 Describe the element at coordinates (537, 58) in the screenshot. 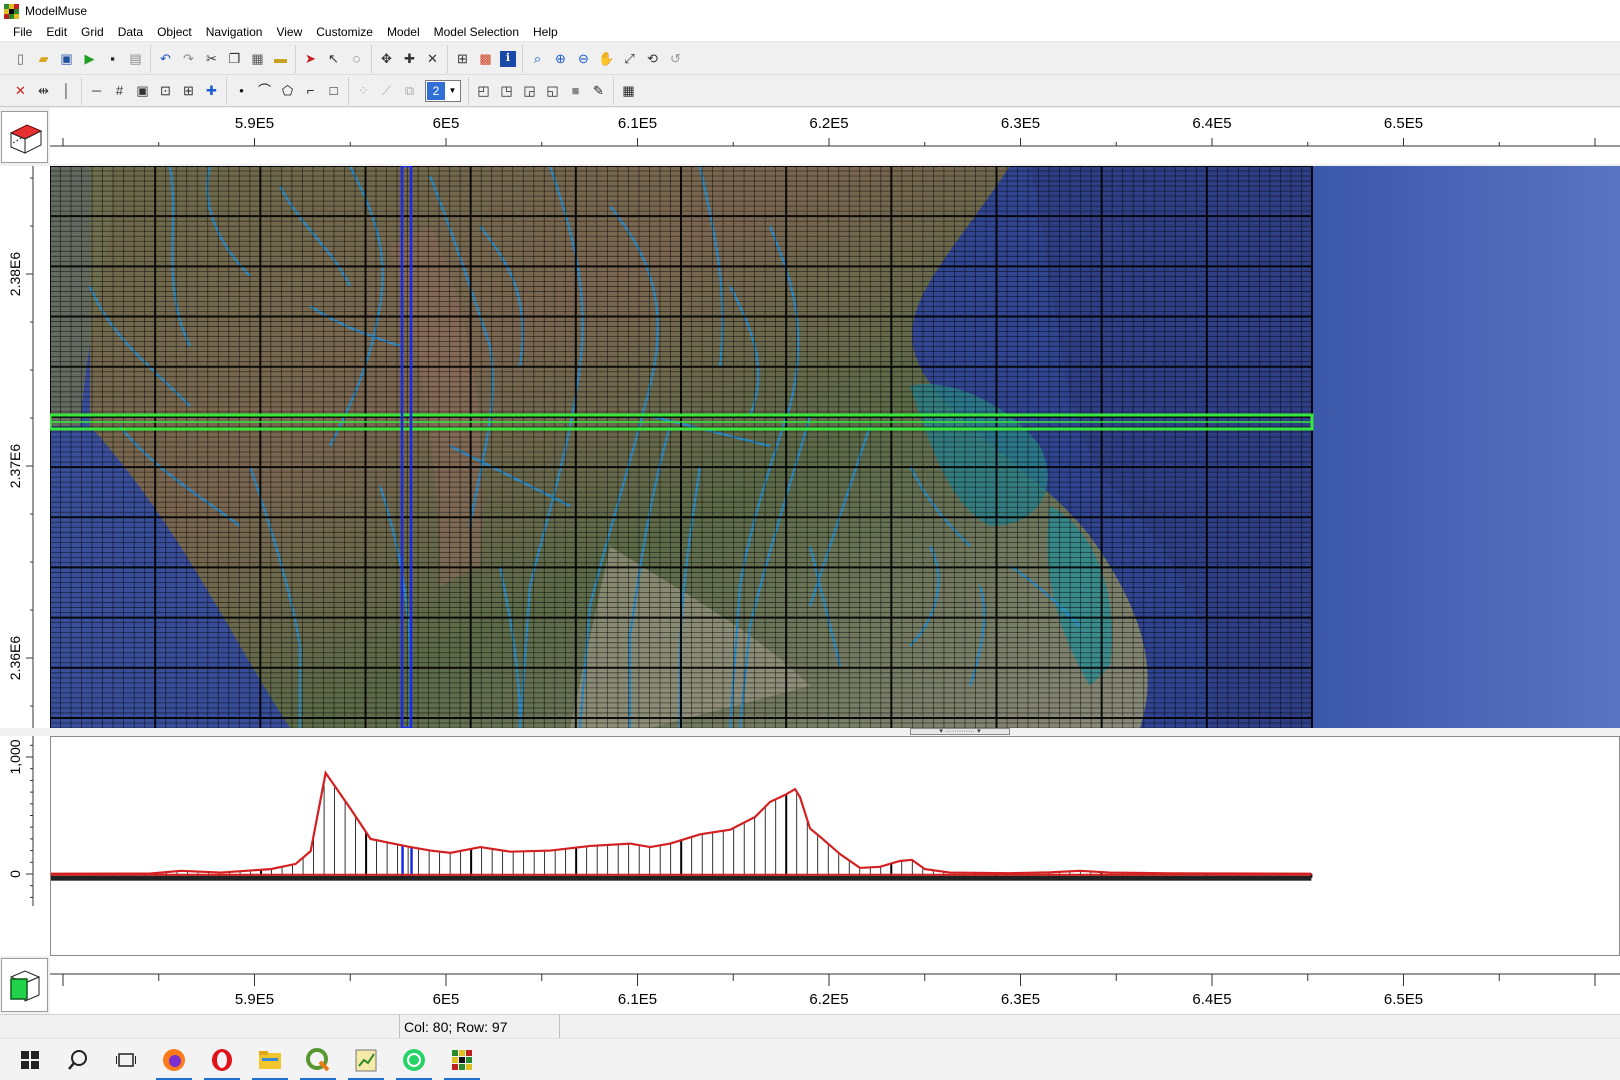

I see `zoom-icon: ⌕` at that location.